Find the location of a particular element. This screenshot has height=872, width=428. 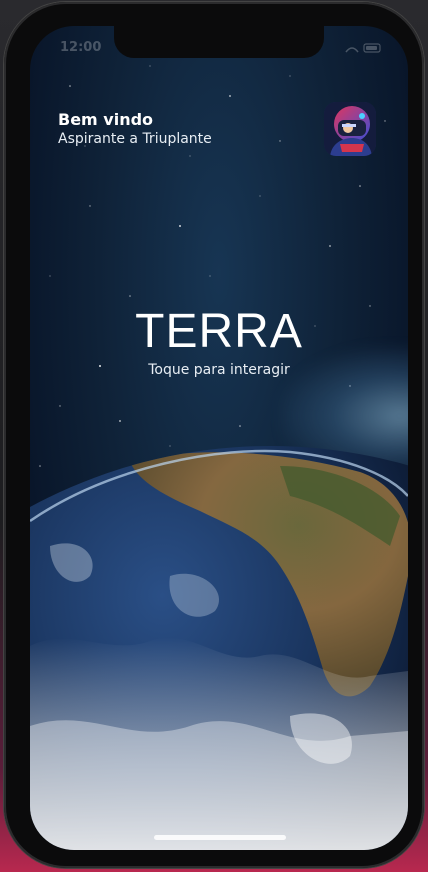

greeting: Bem vindo Aspirante a Triuplante is located at coordinates (135, 129).